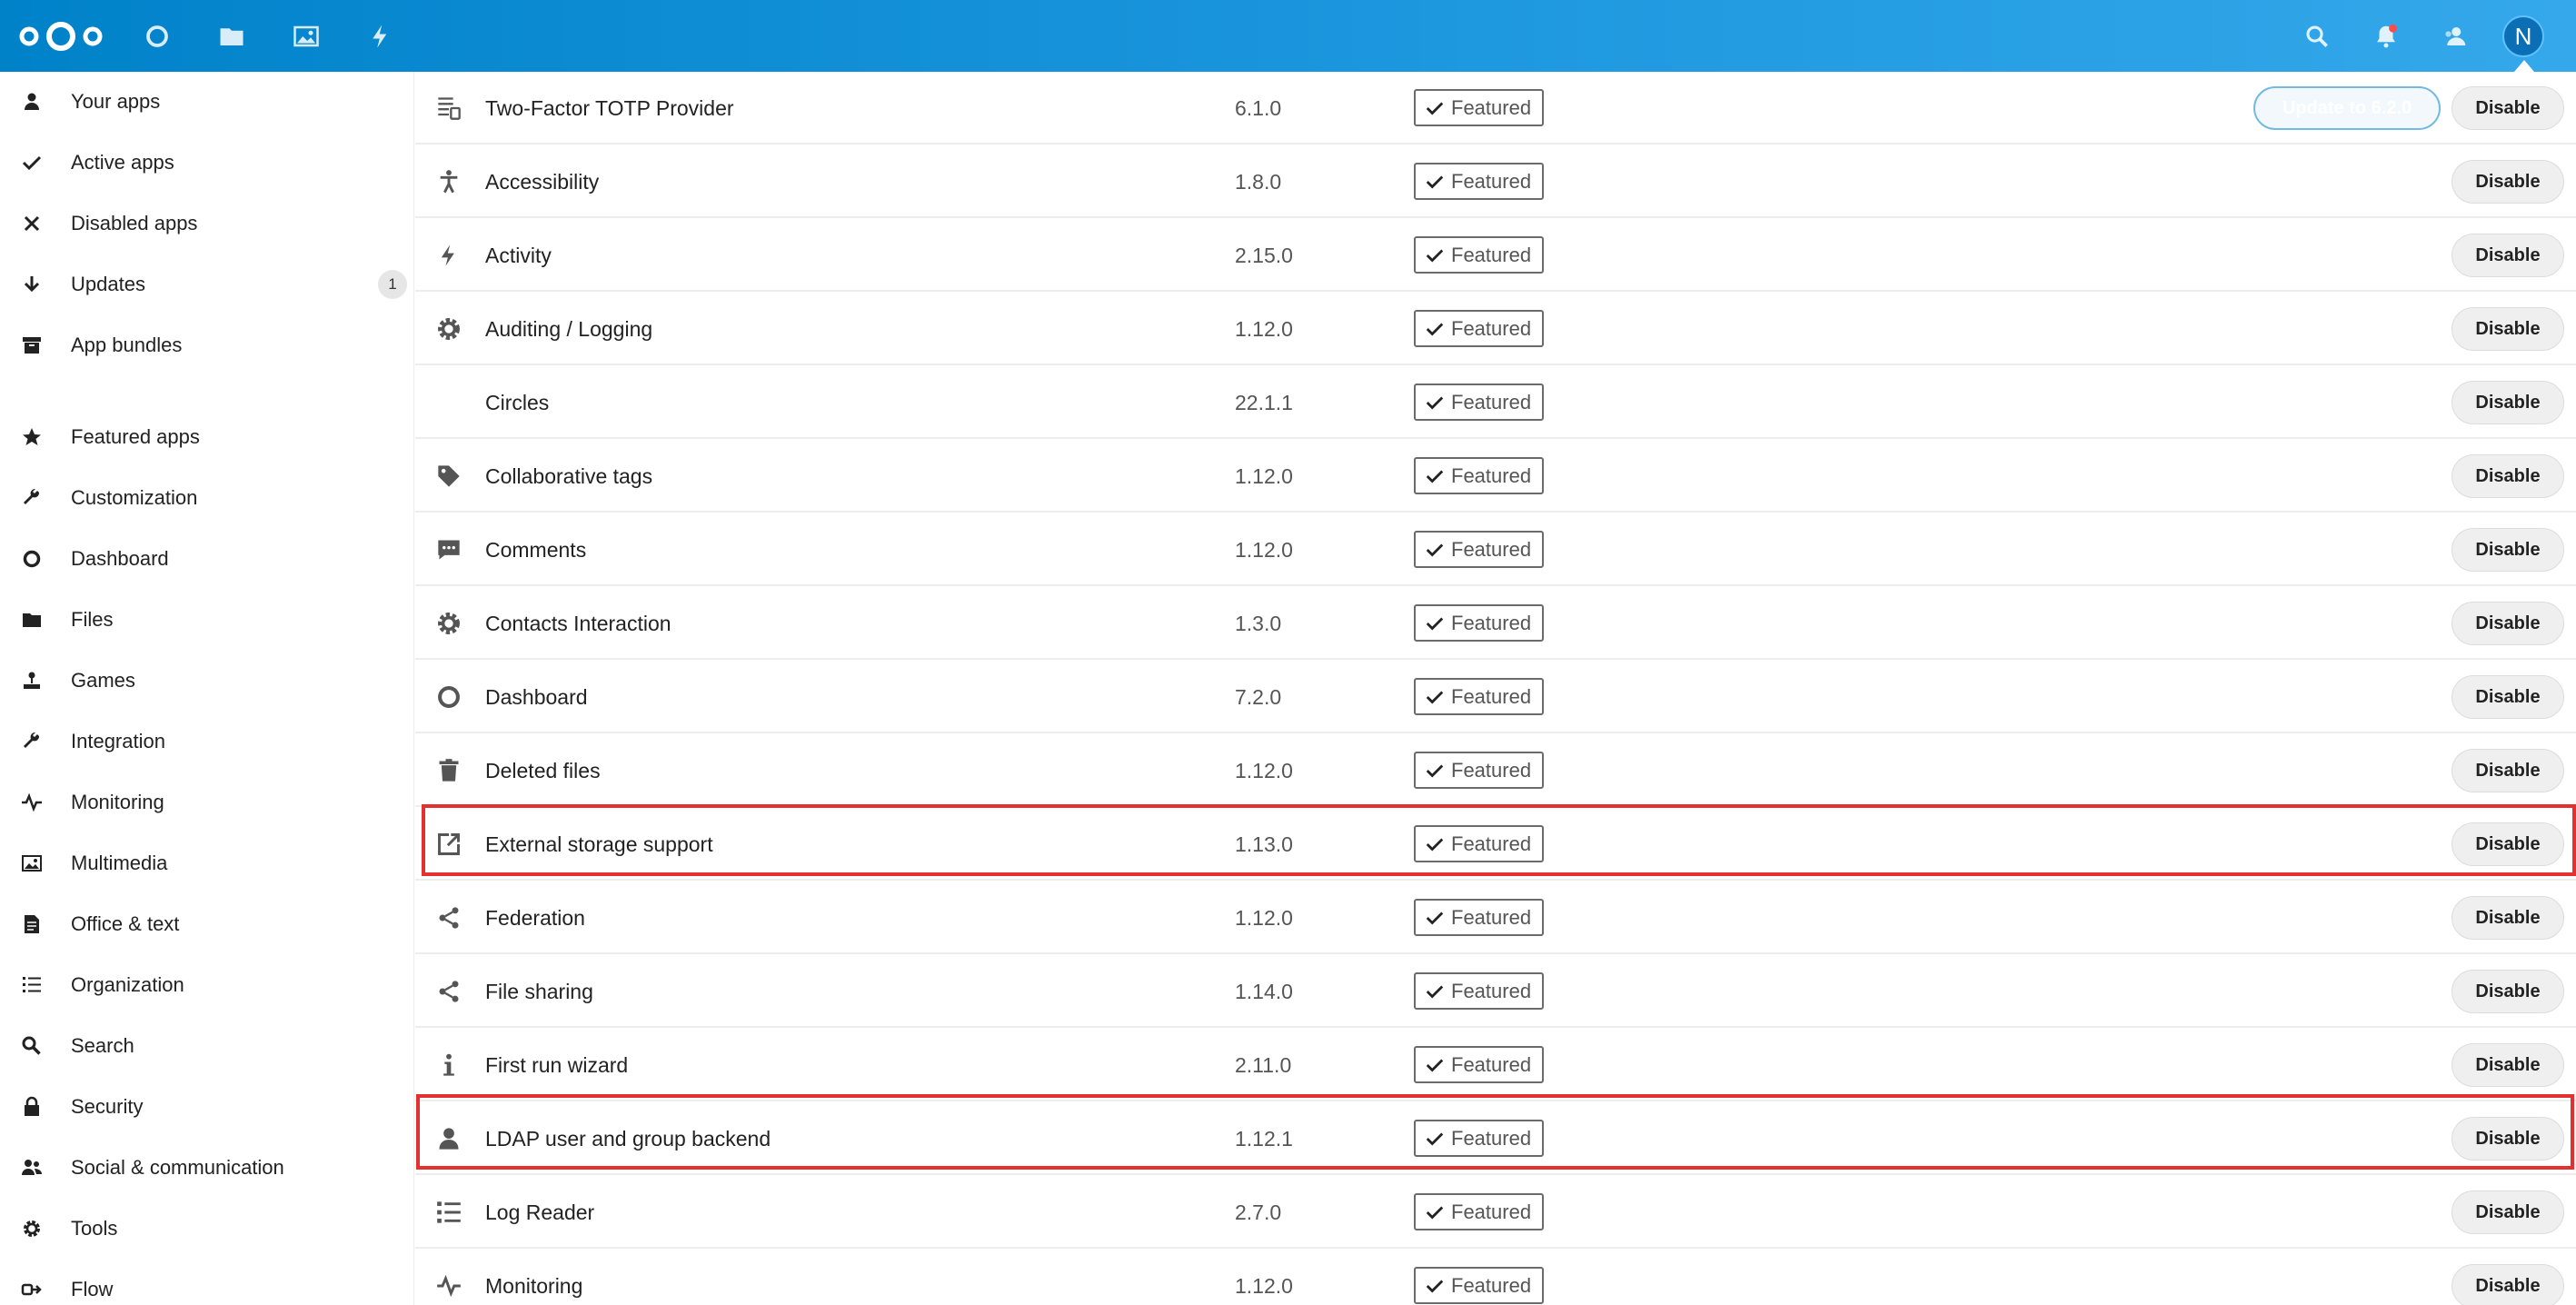 This screenshot has width=2576, height=1305. Describe the element at coordinates (2523, 36) in the screenshot. I see `user-avatar: N` at that location.